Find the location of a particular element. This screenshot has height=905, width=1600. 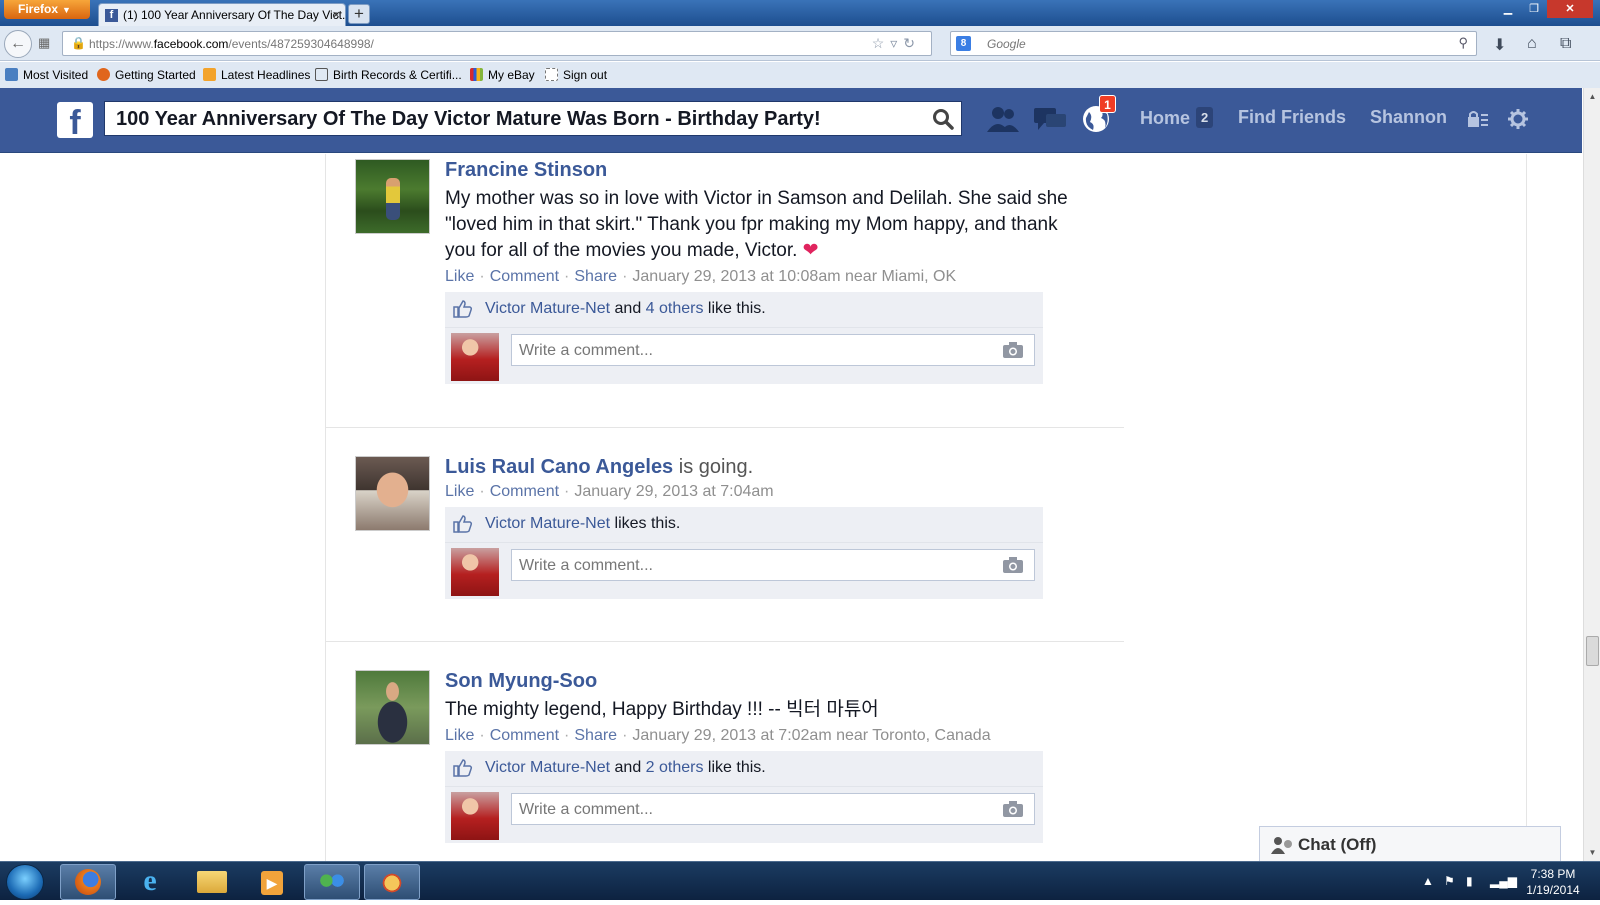

taskbar-file-explorer-icon is located at coordinates (212, 882).